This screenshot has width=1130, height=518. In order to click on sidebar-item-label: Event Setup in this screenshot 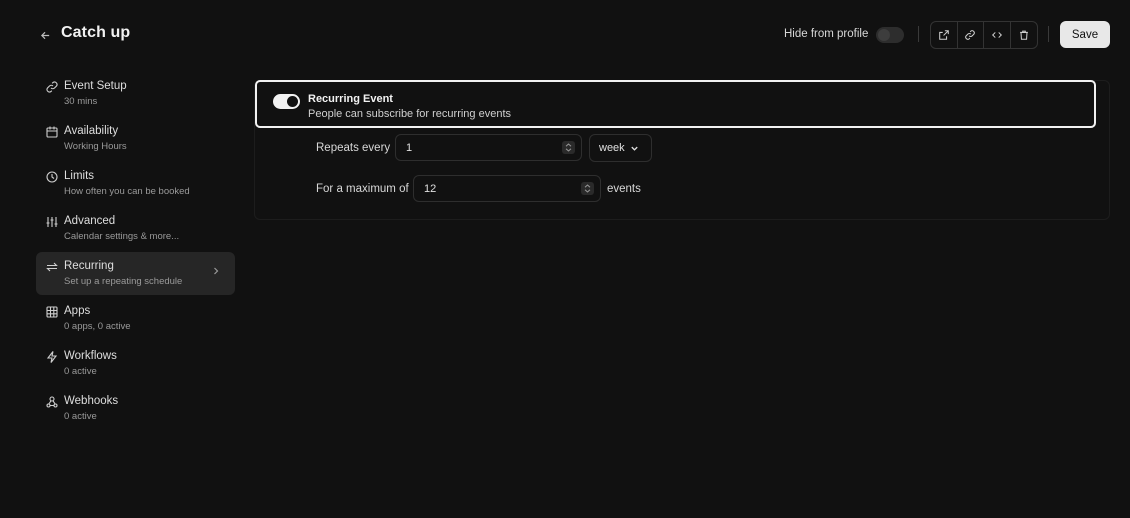, I will do `click(95, 86)`.